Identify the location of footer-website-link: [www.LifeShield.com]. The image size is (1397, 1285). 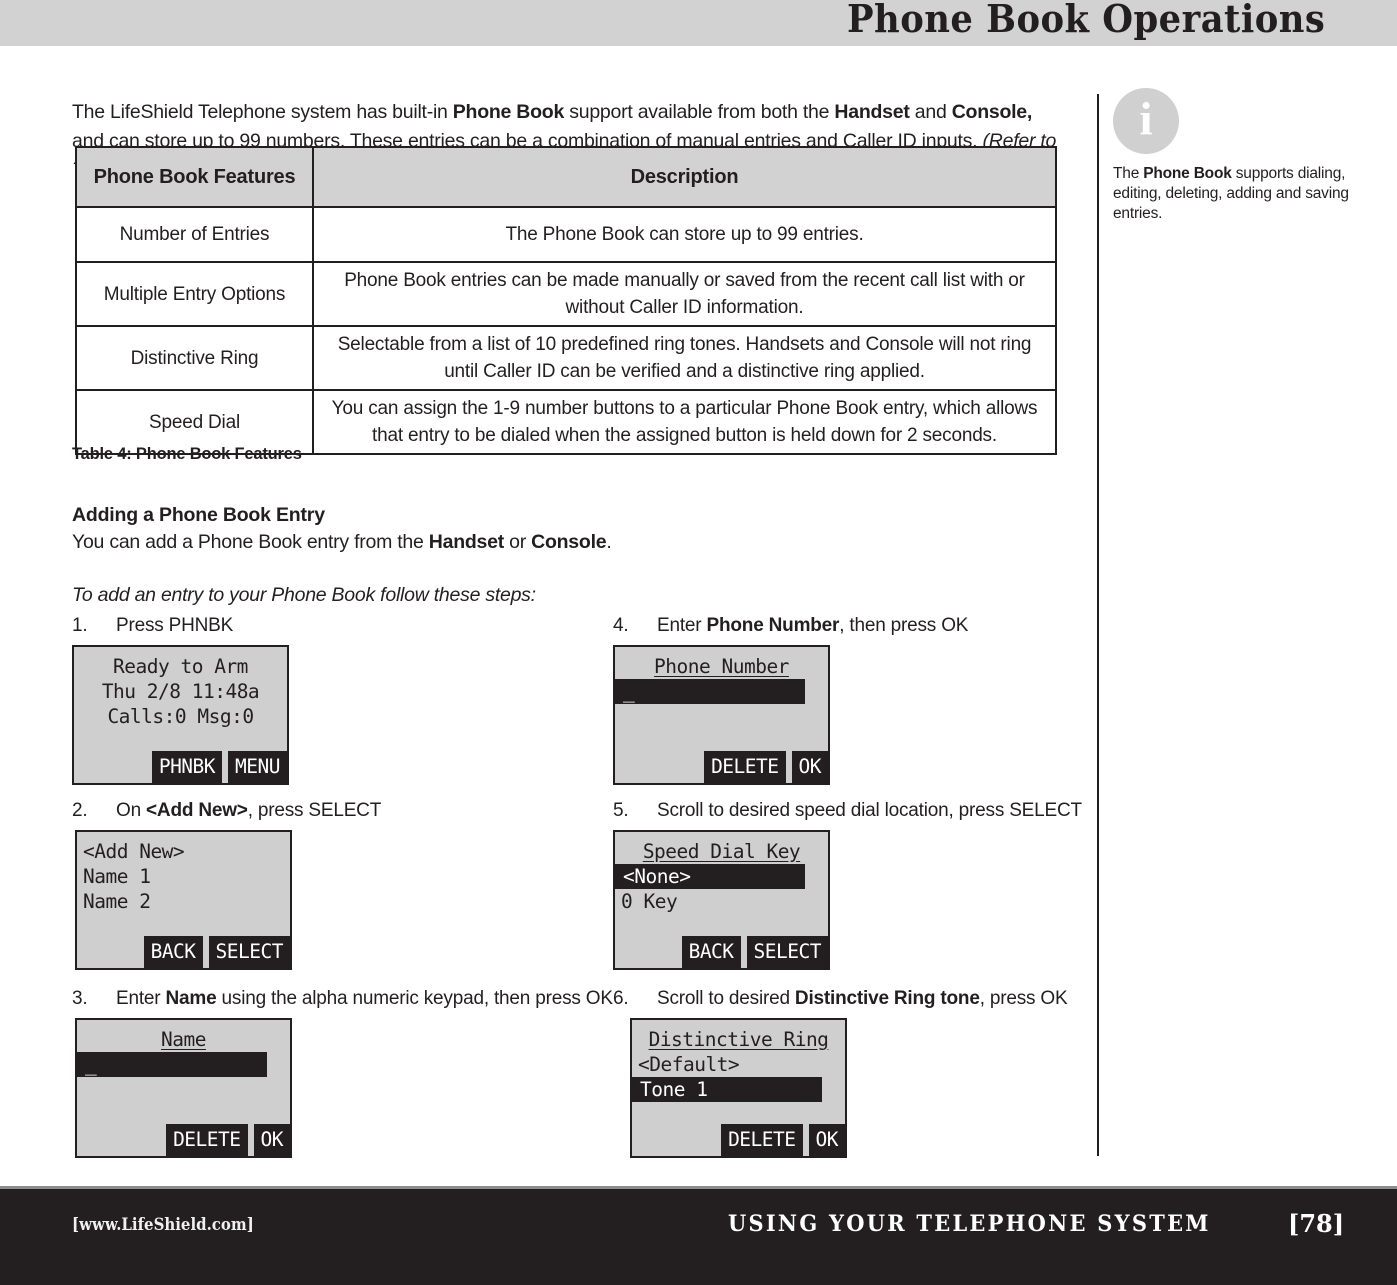
(163, 1225).